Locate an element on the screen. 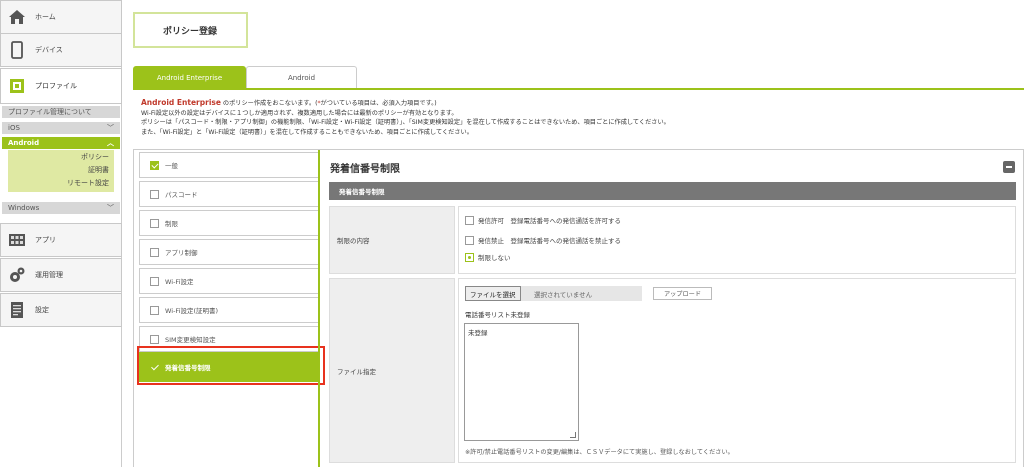  android-submenu: ポリシー 証明書 リモート設定 is located at coordinates (61, 171).